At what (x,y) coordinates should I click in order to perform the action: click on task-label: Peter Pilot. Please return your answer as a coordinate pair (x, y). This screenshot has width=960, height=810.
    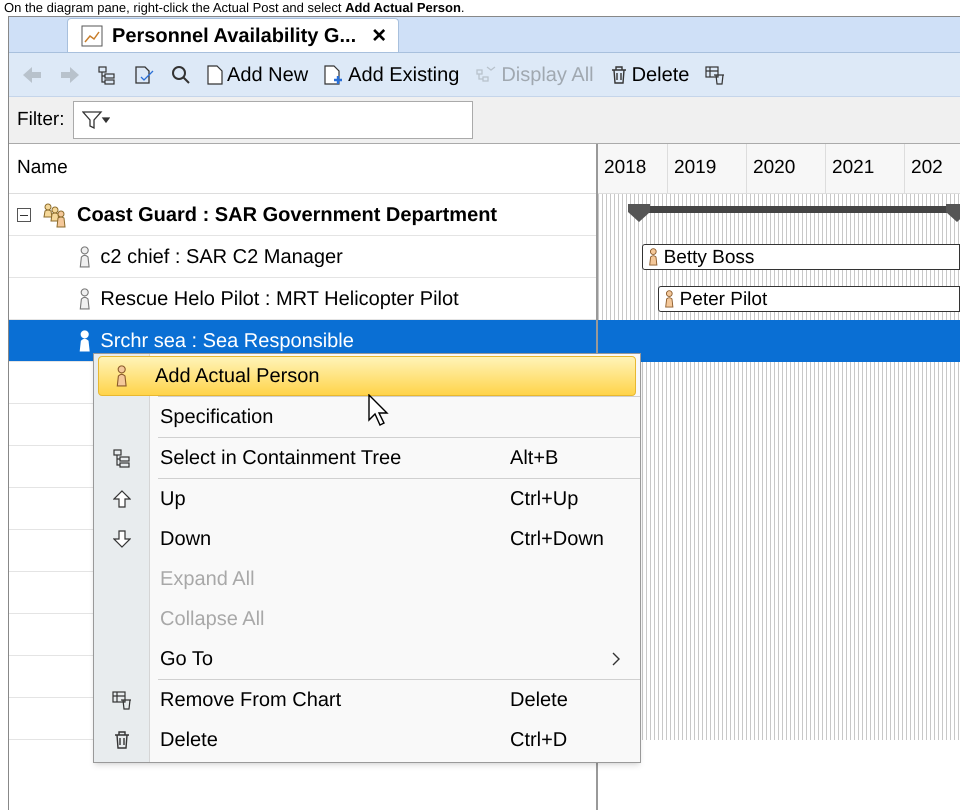
    Looking at the image, I should click on (724, 299).